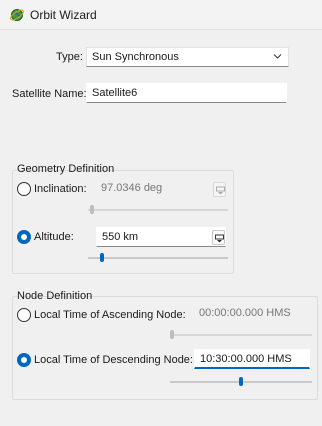 The height and width of the screenshot is (426, 322). I want to click on altitude-input: 550 km, so click(161, 237).